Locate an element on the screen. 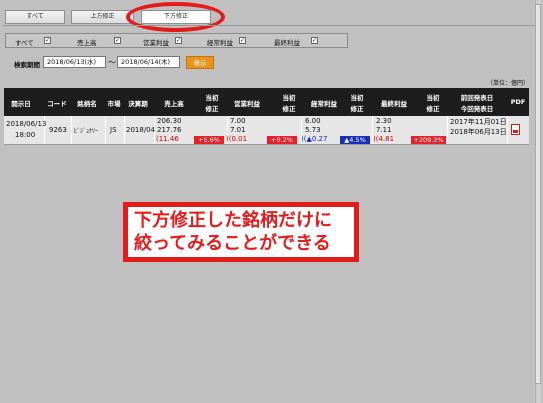  annotation-line-1: 下方修正した銘柄だけに is located at coordinates (233, 220).